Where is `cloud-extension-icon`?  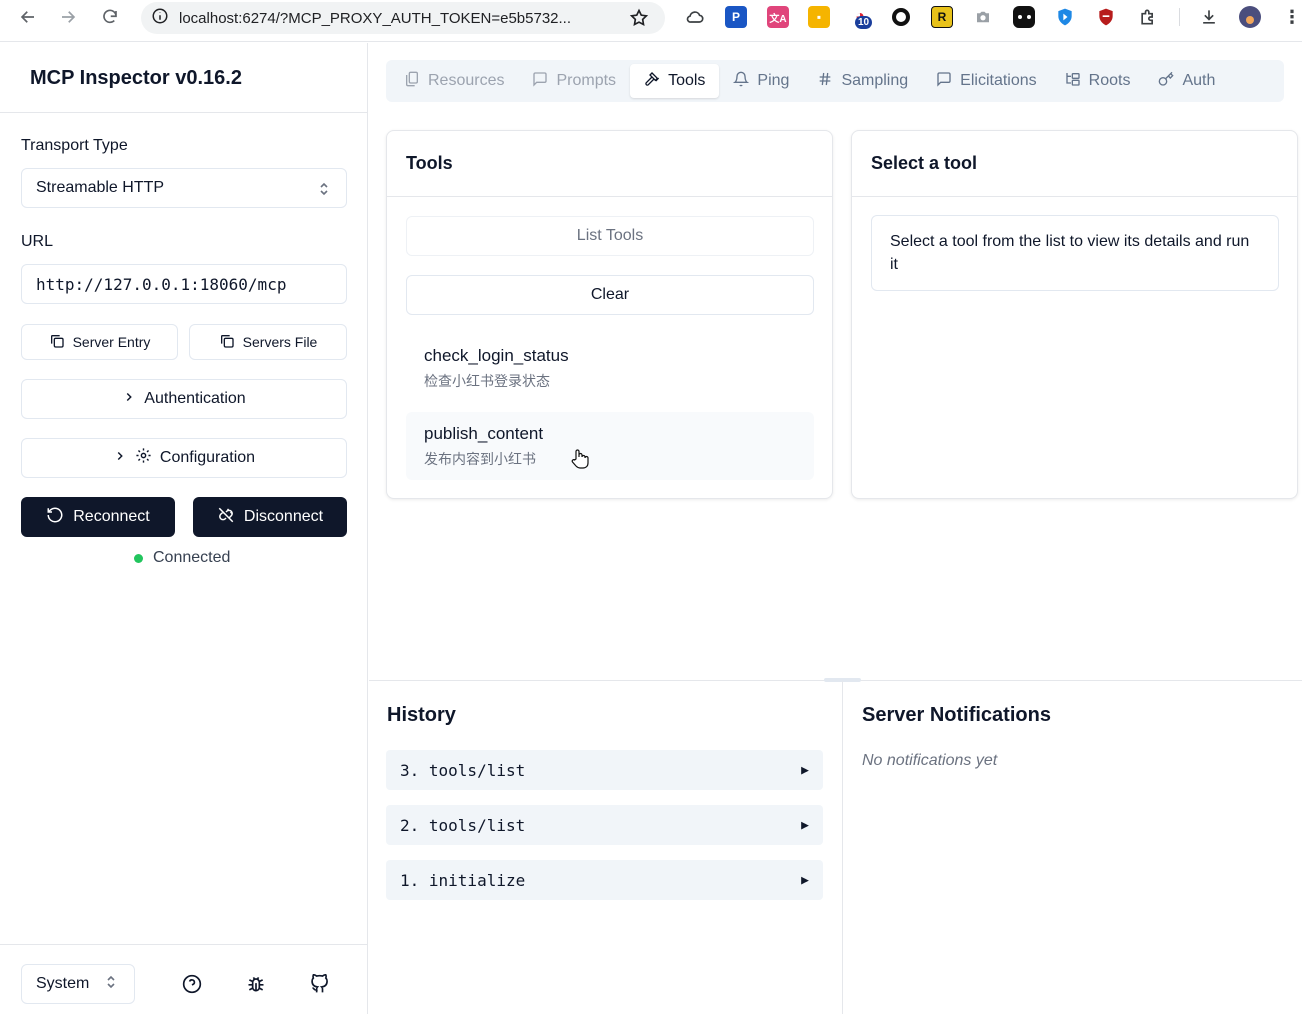 cloud-extension-icon is located at coordinates (695, 17).